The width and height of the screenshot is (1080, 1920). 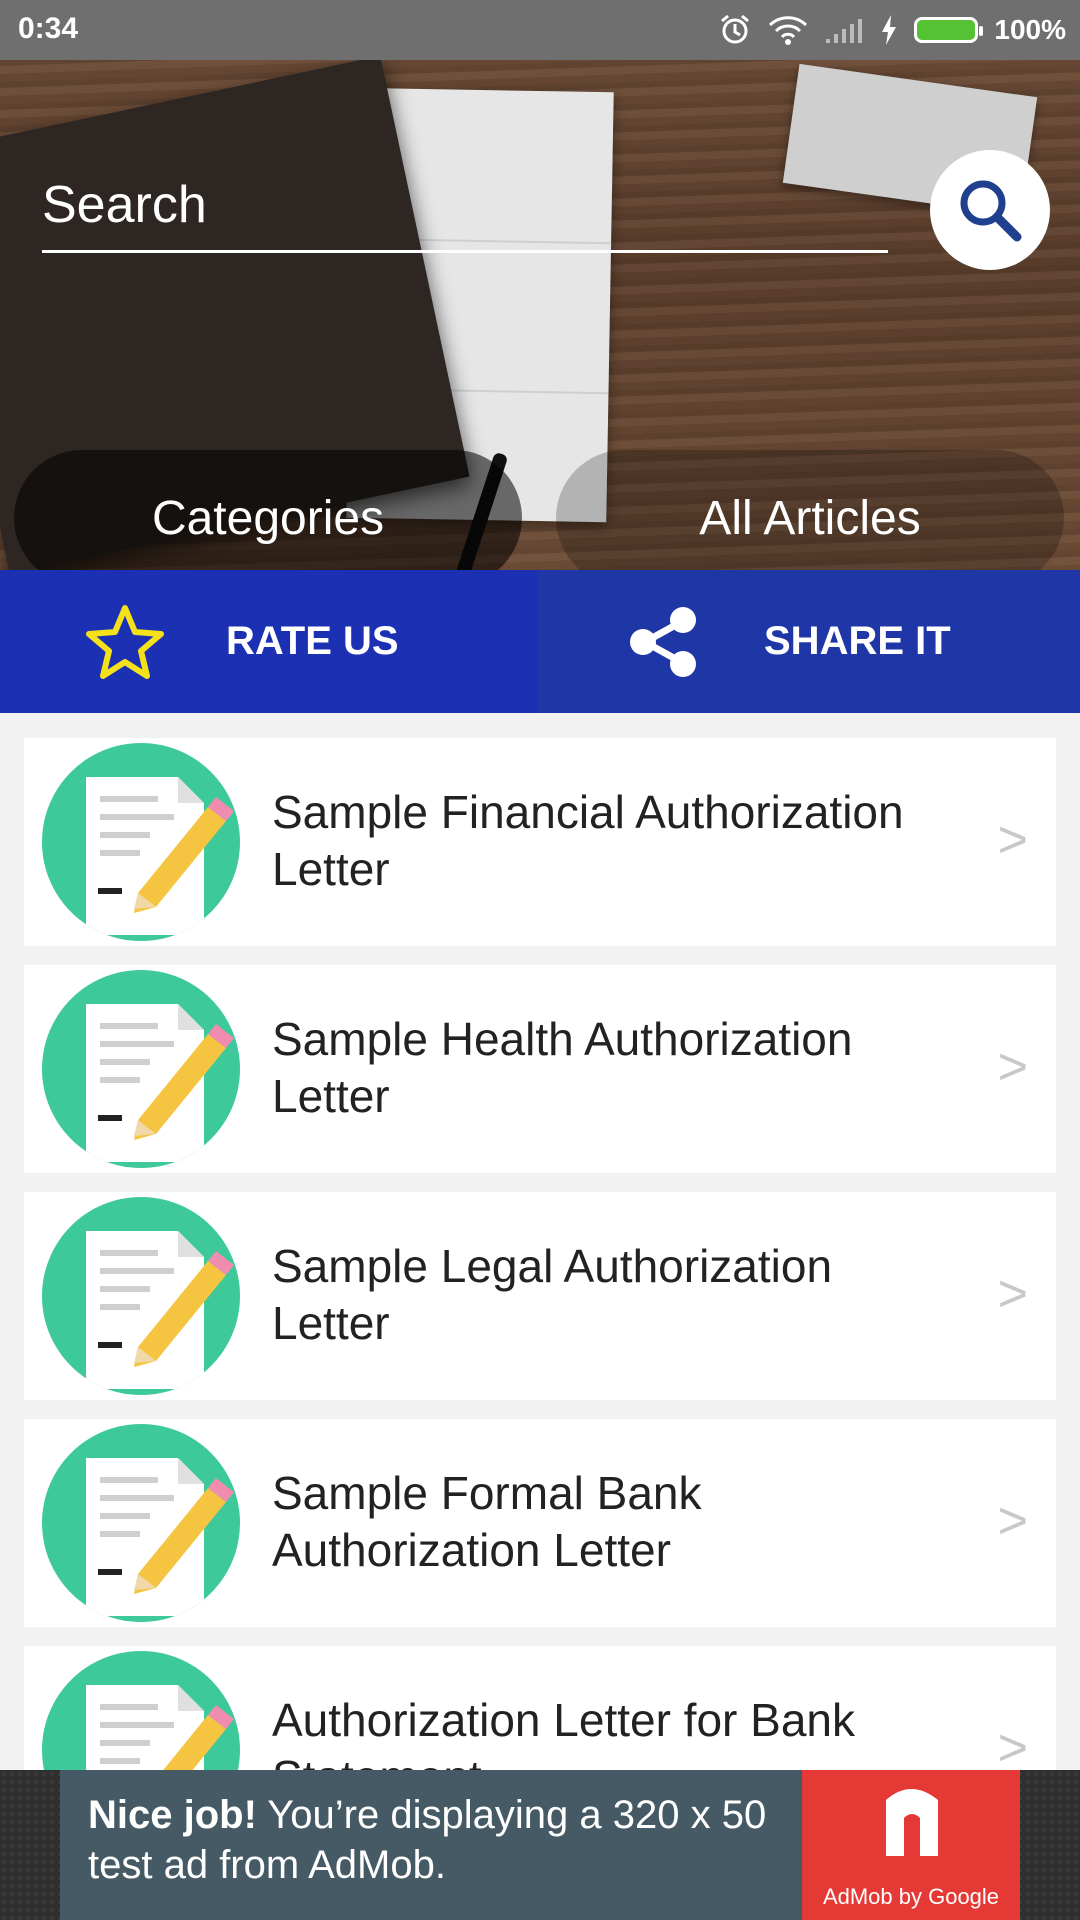 I want to click on admob-logo: AdMob by Google, so click(x=911, y=1845).